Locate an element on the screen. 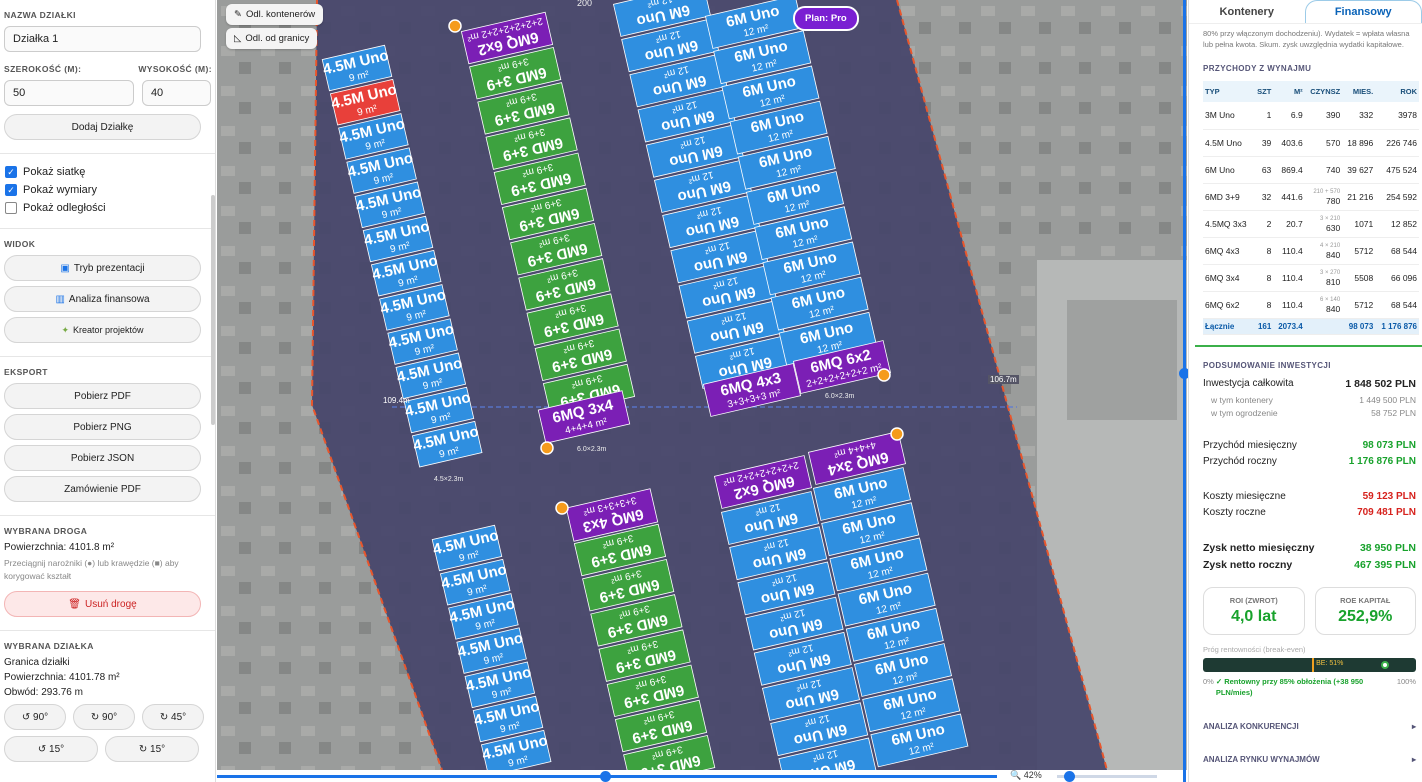 The image size is (1422, 782). top-dimension: 200 is located at coordinates (585, 4).